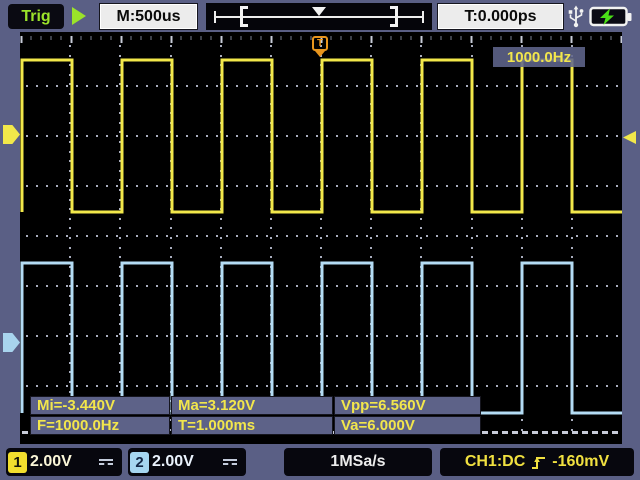  What do you see at coordinates (629, 137) in the screenshot?
I see `trigger-level-marker` at bounding box center [629, 137].